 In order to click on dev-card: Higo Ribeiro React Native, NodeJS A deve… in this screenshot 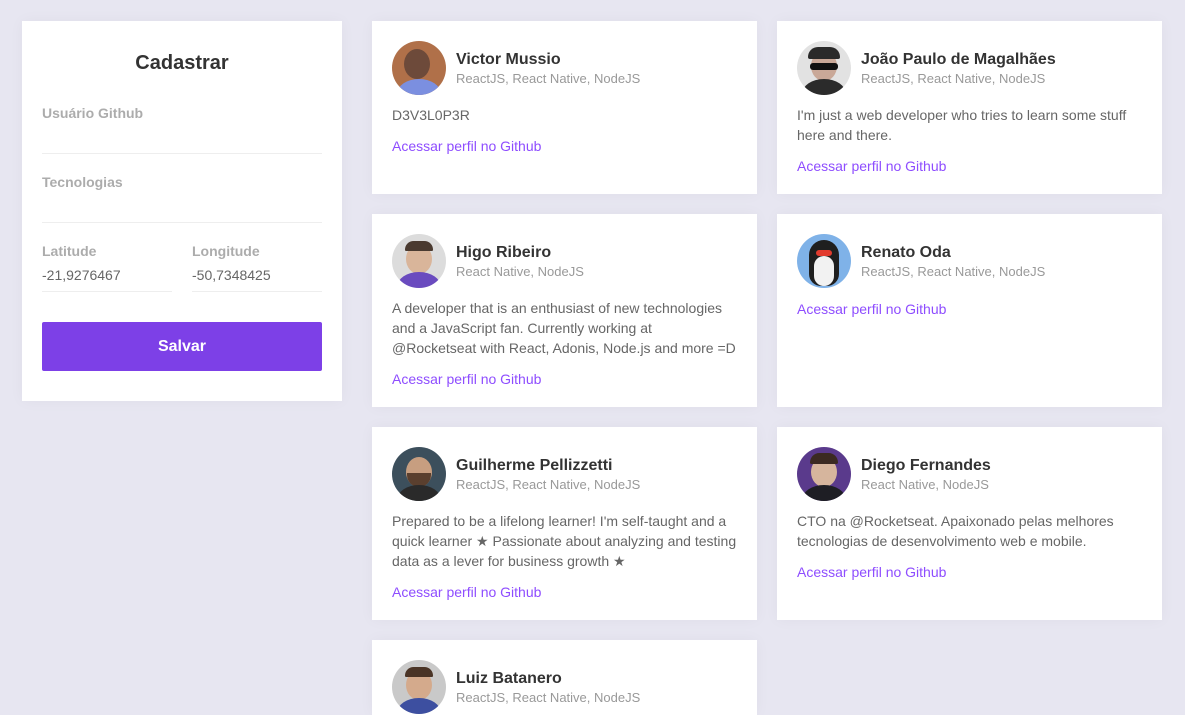, I will do `click(564, 310)`.